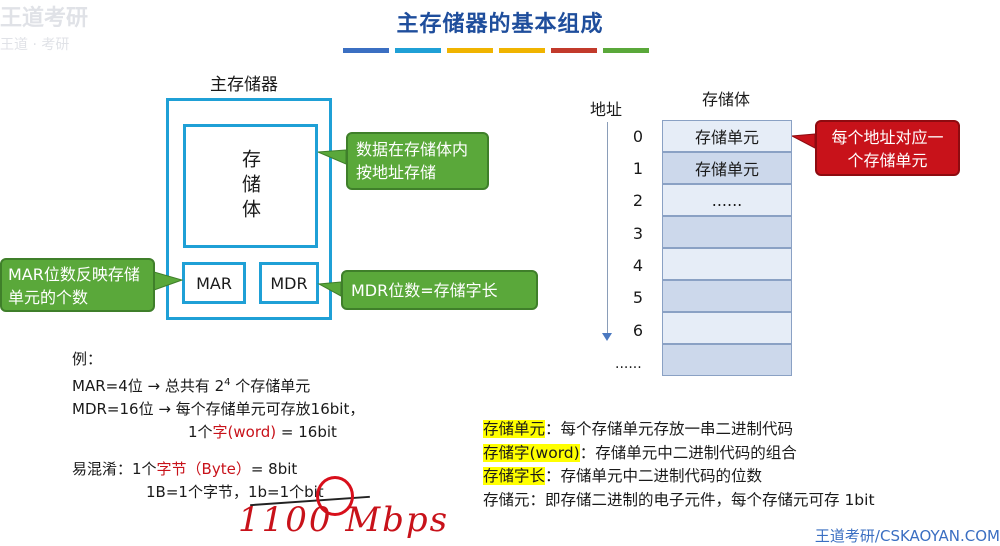 The image size is (1000, 546). Describe the element at coordinates (669, 429) in the screenshot. I see `definition-text: ：每个存储单元存放一串二进制代码` at that location.